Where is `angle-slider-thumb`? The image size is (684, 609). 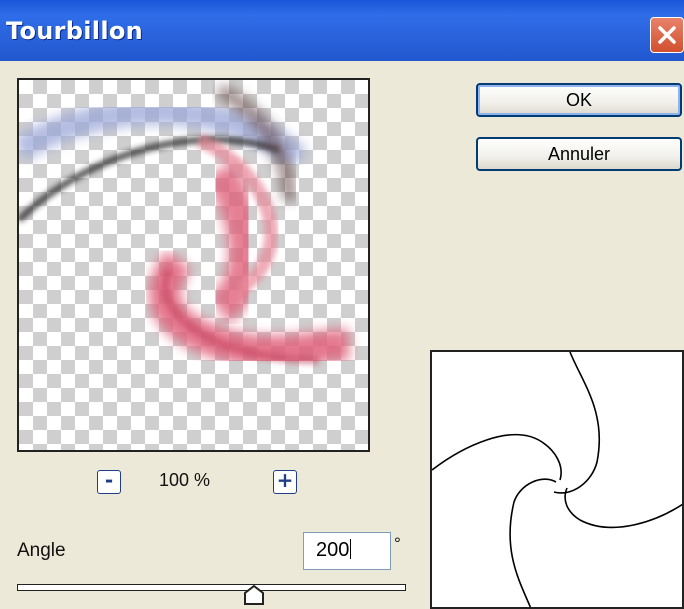
angle-slider-thumb is located at coordinates (254, 595).